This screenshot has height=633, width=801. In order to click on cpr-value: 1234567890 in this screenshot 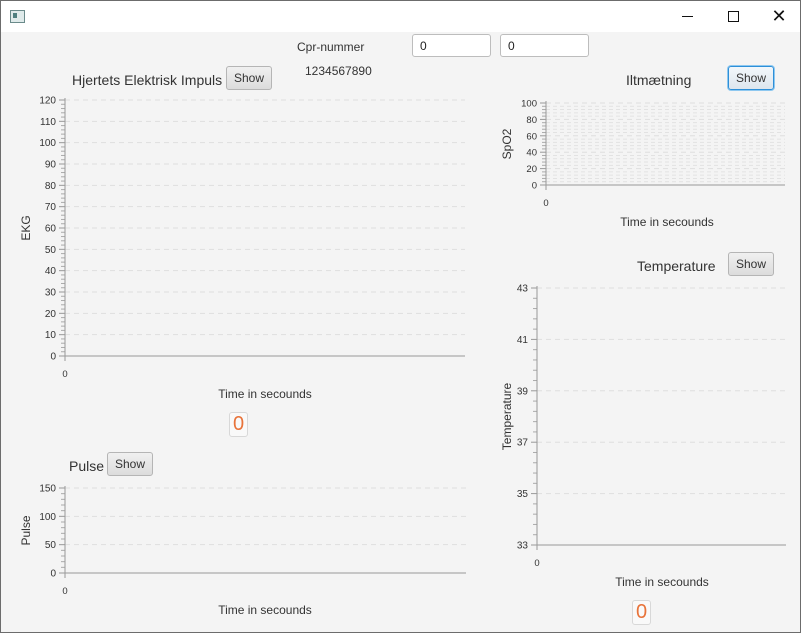, I will do `click(338, 71)`.